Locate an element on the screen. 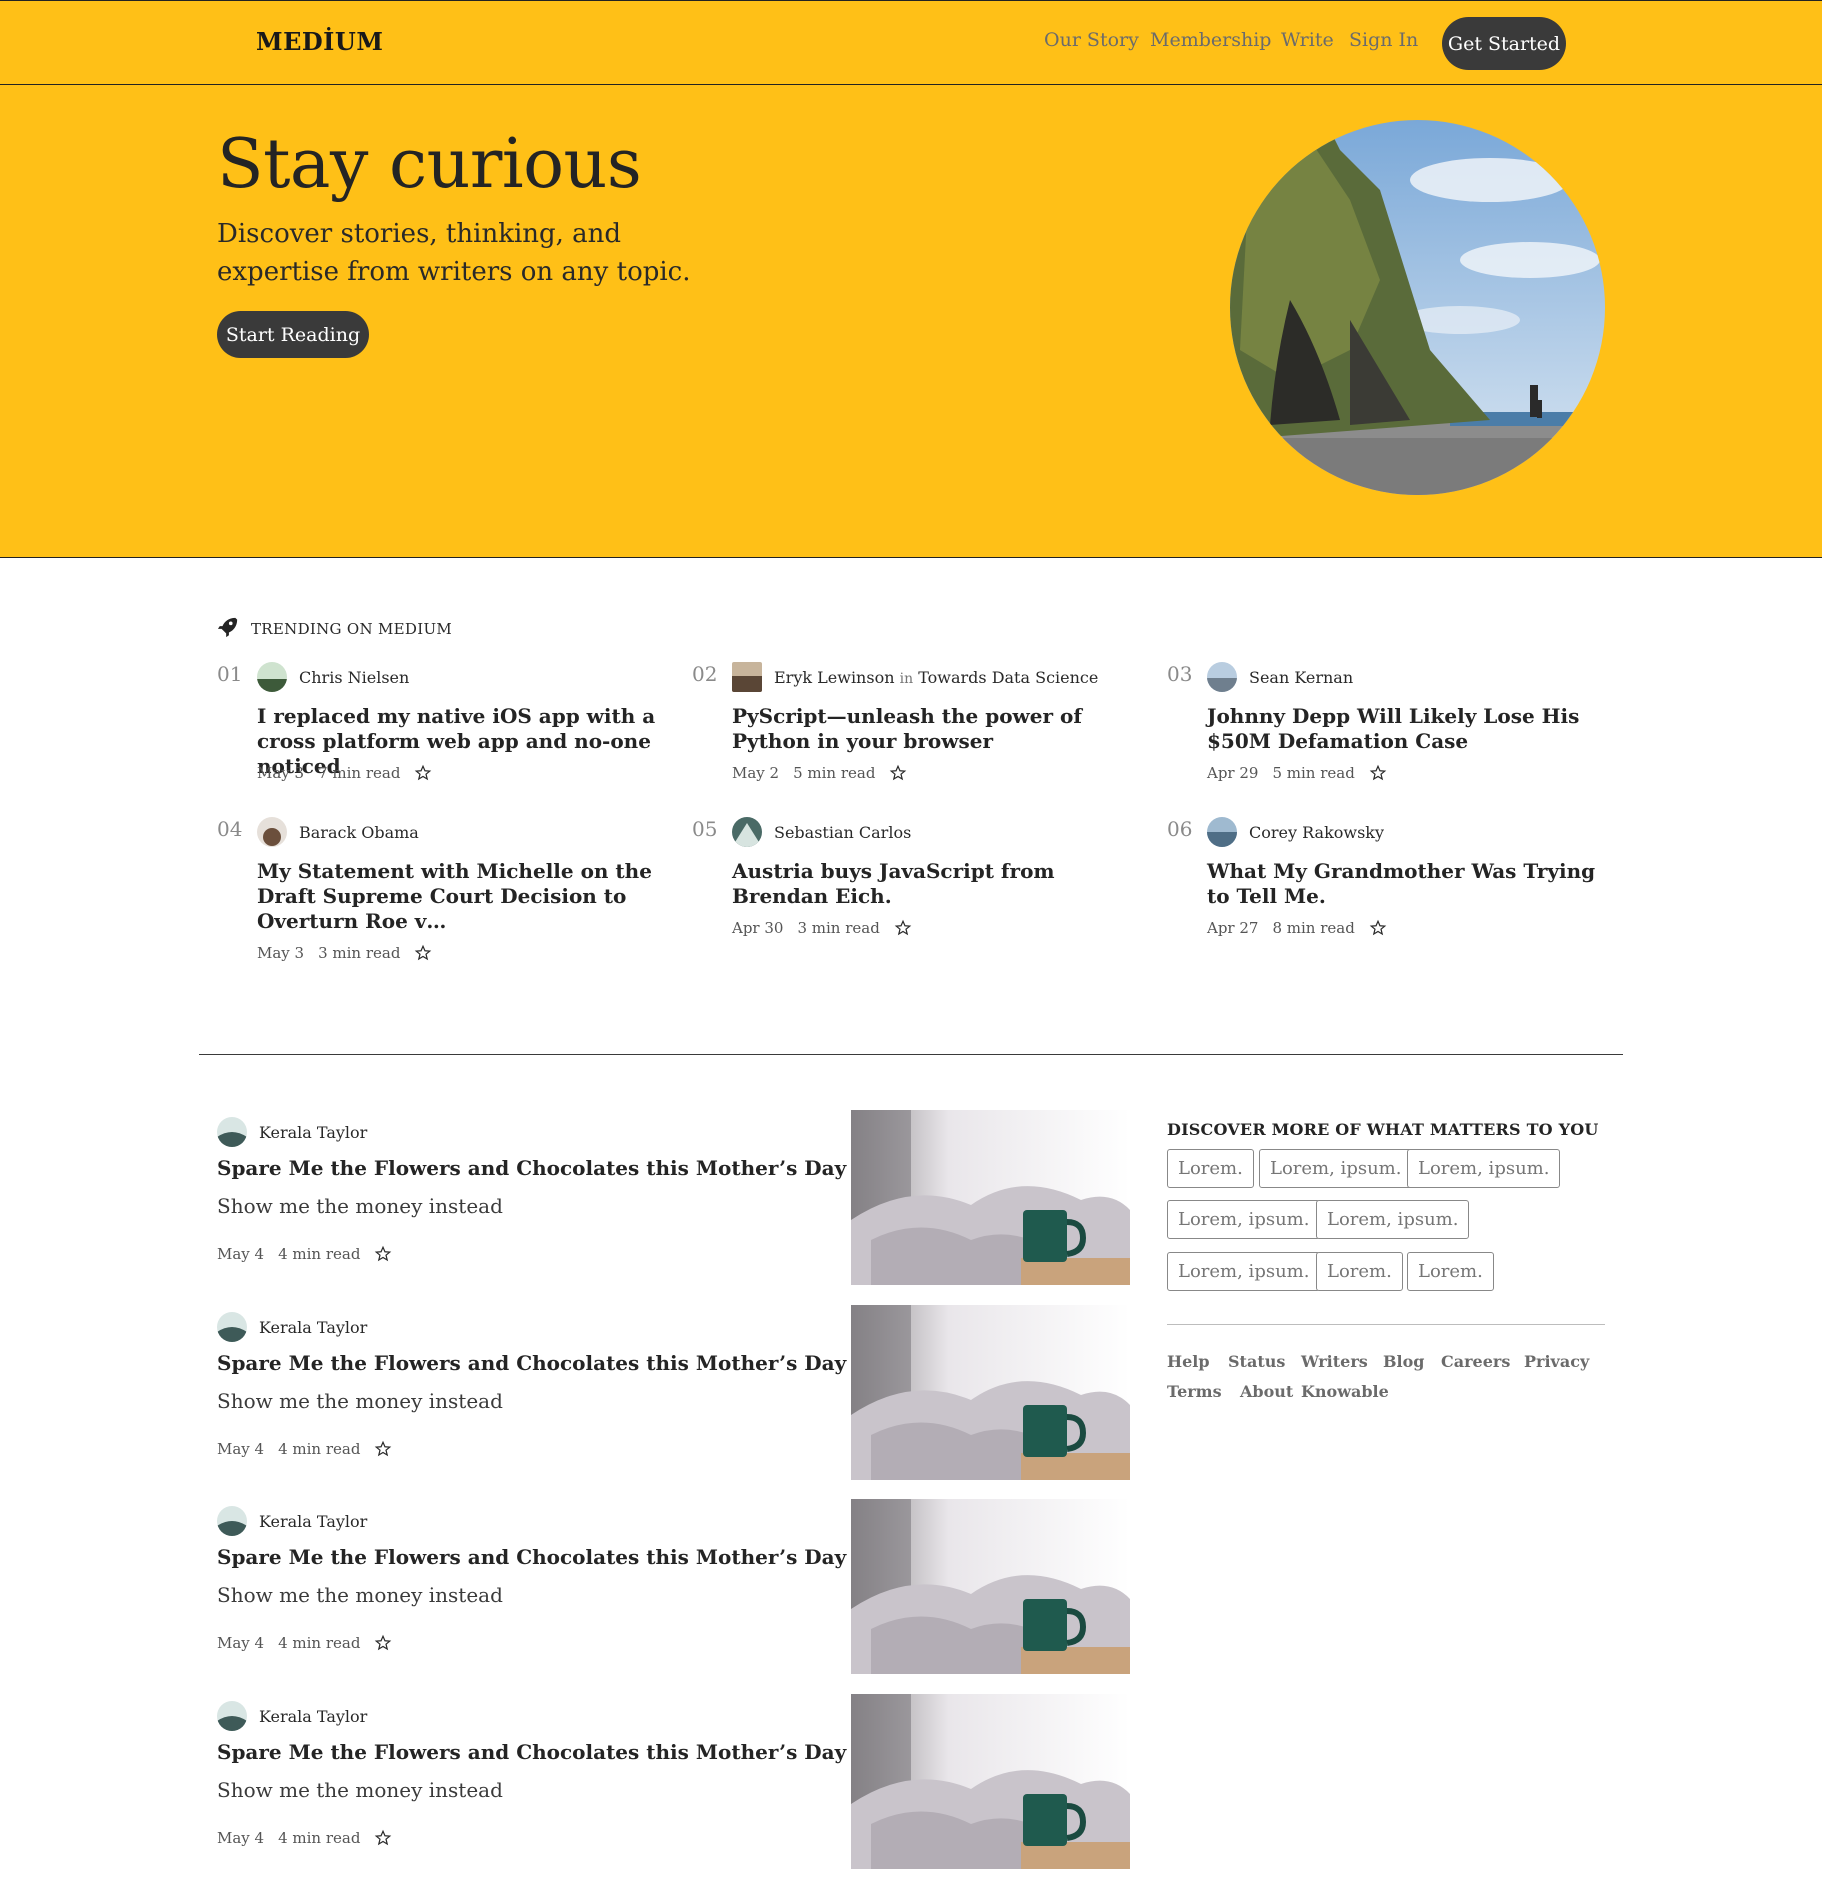  nav-write-link: Write is located at coordinates (1307, 40).